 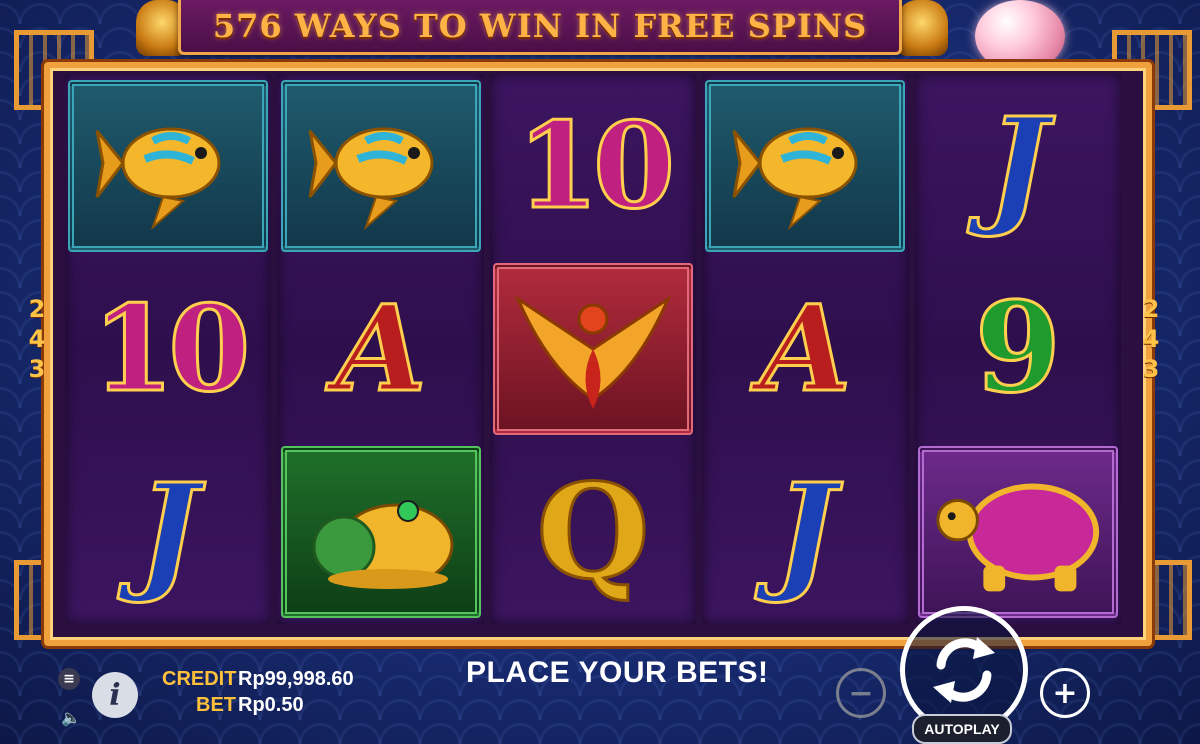 I want to click on speaker-icon: 🔈, so click(x=71, y=717).